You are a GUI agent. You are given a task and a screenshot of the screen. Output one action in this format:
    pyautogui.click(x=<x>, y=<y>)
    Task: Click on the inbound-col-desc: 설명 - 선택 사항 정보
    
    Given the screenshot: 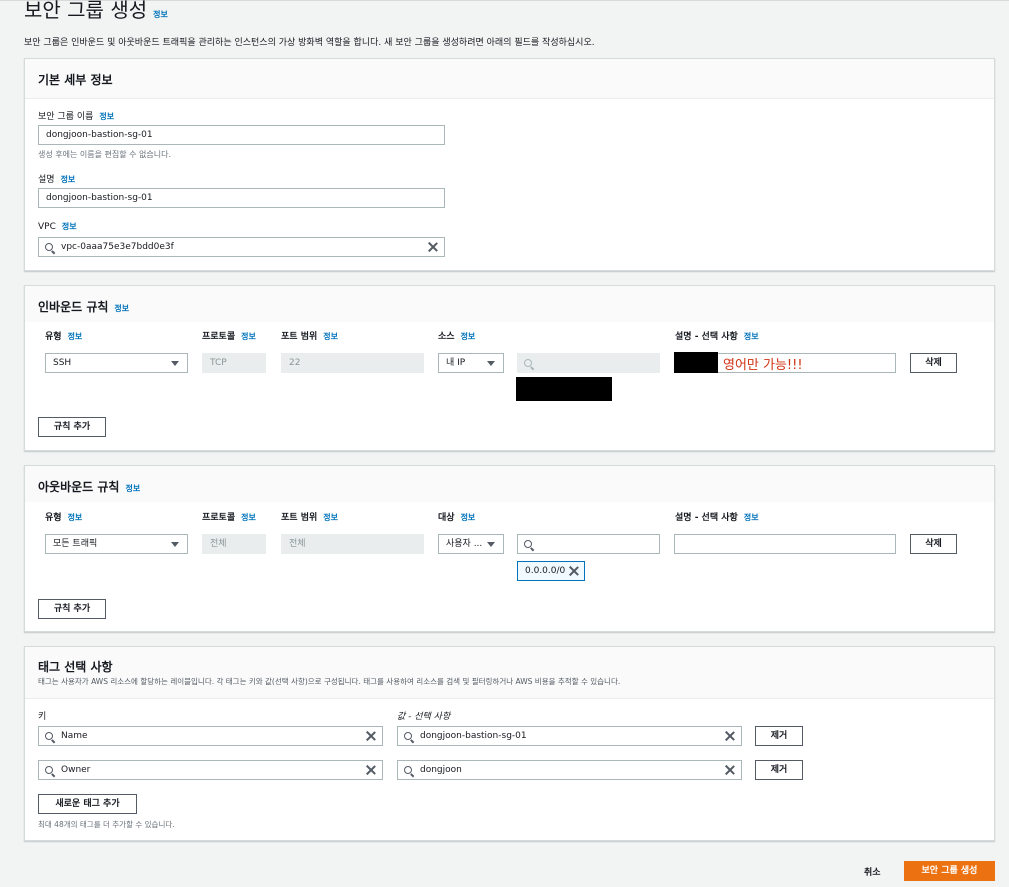 What is the action you would take?
    pyautogui.click(x=717, y=337)
    